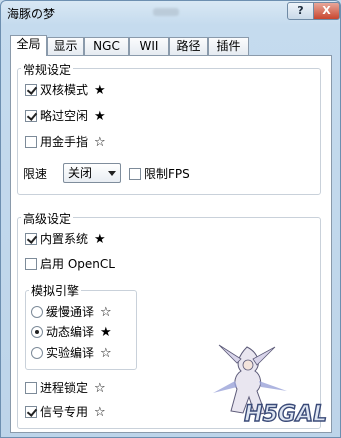  I want to click on tab-wii: WII, so click(149, 46).